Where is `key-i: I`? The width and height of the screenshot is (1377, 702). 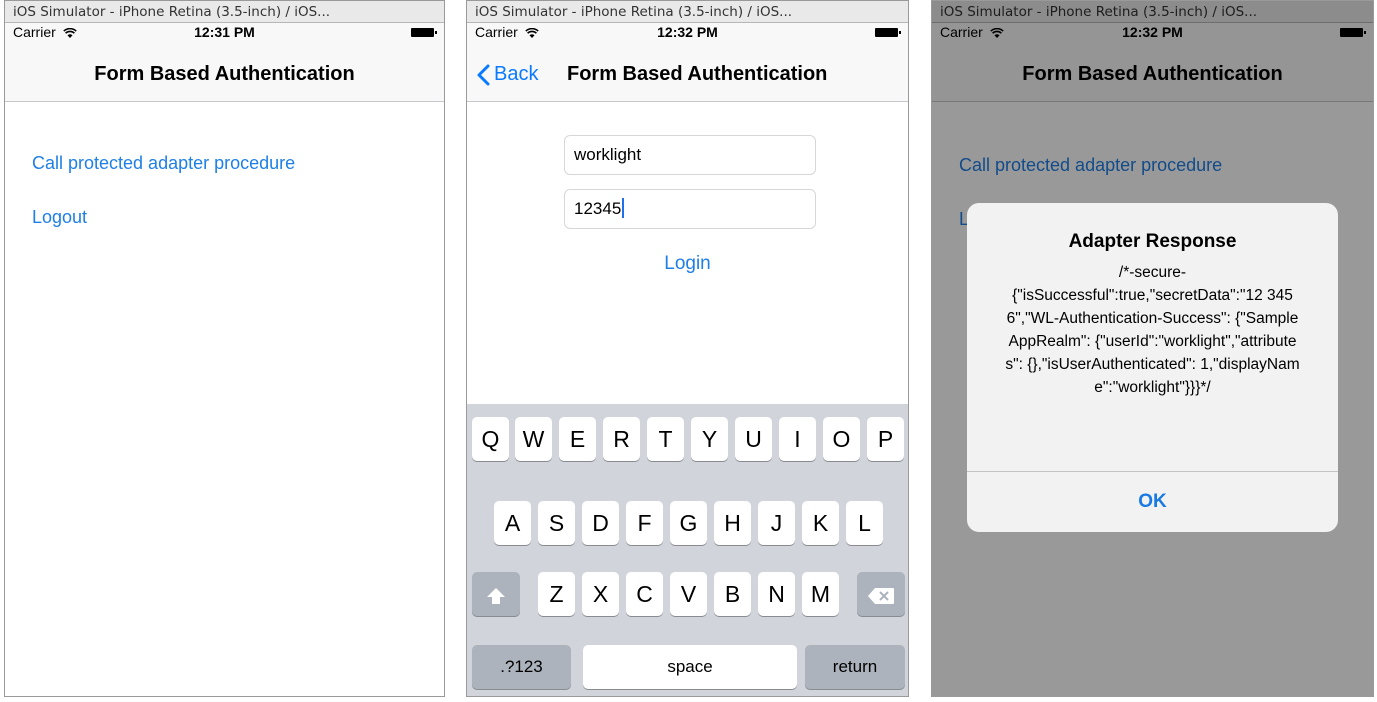 key-i: I is located at coordinates (797, 439).